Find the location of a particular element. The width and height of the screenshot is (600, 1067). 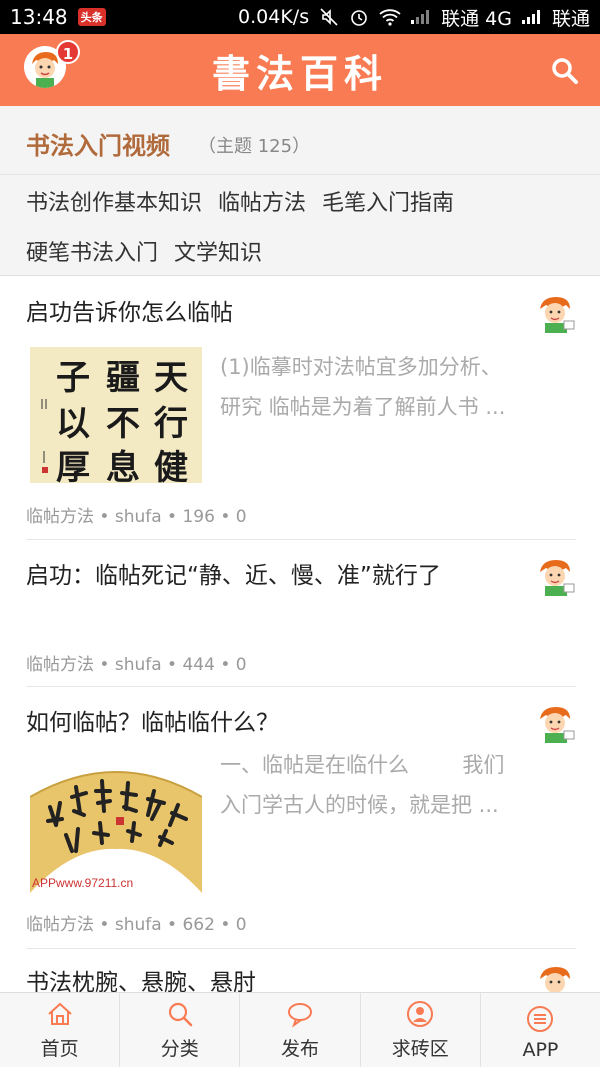

search-button is located at coordinates (565, 71).